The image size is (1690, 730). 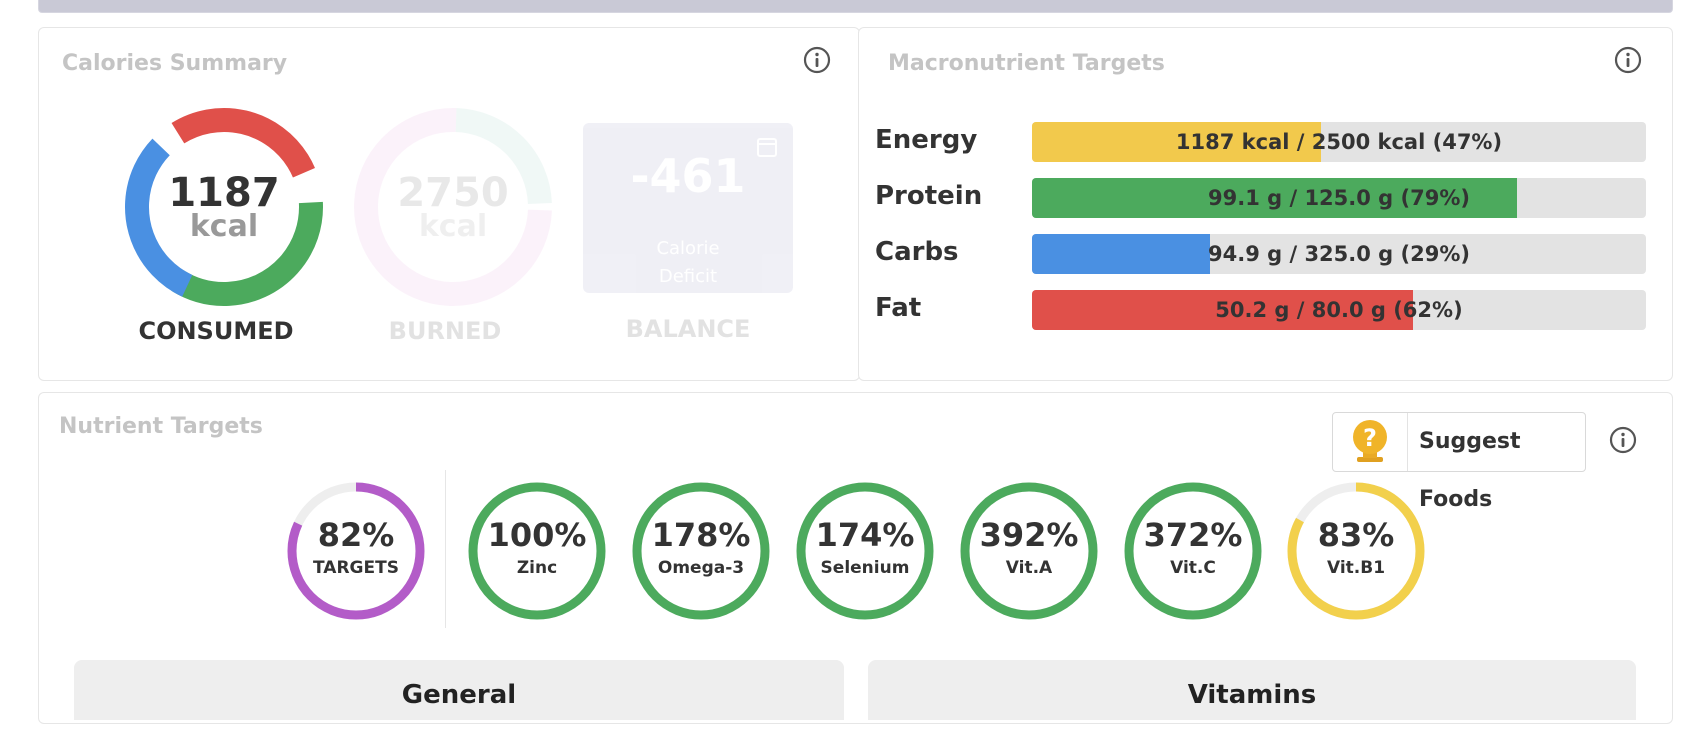 What do you see at coordinates (688, 329) in the screenshot?
I see `balance-label: BALANCE` at bounding box center [688, 329].